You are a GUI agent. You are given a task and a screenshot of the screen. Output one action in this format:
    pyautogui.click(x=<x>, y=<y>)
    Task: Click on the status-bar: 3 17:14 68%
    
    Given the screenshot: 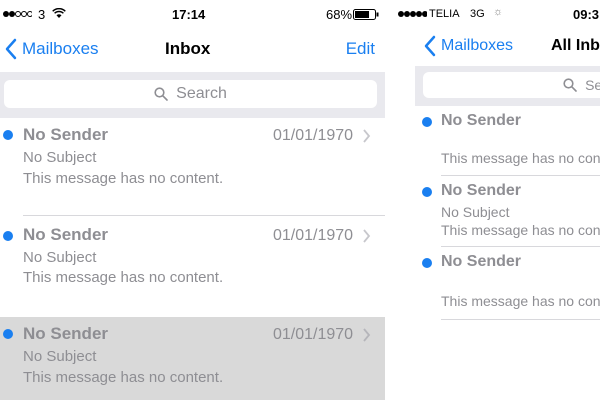 What is the action you would take?
    pyautogui.click(x=192, y=15)
    